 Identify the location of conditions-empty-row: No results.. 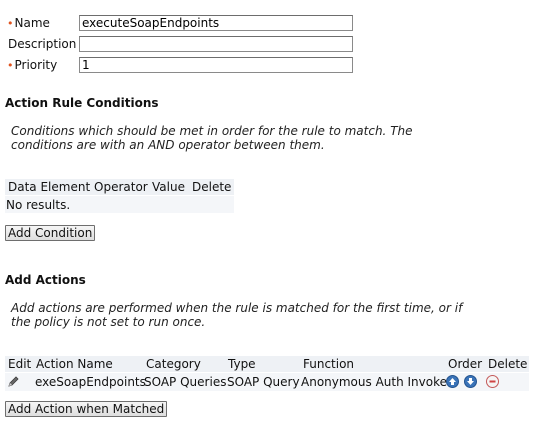
(119, 204).